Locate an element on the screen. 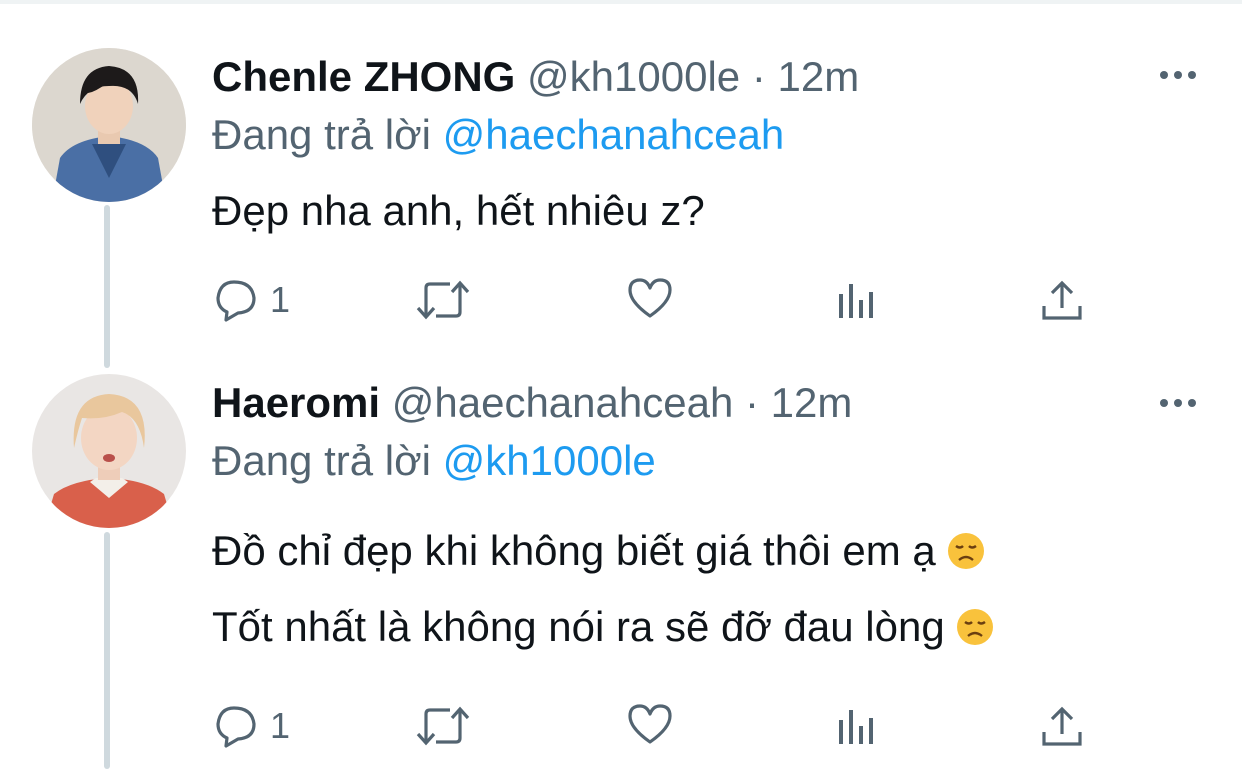  tweet-header: Chenle ZHONG @kh1000le · 12m is located at coordinates (535, 77).